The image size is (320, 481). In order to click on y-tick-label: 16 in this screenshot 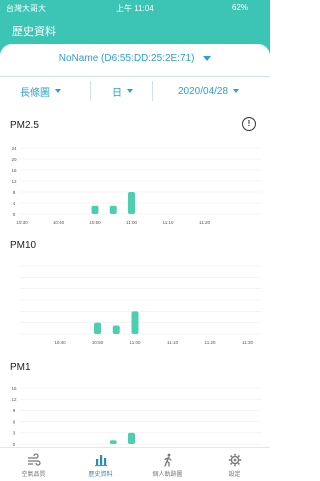, I will do `click(14, 170)`.